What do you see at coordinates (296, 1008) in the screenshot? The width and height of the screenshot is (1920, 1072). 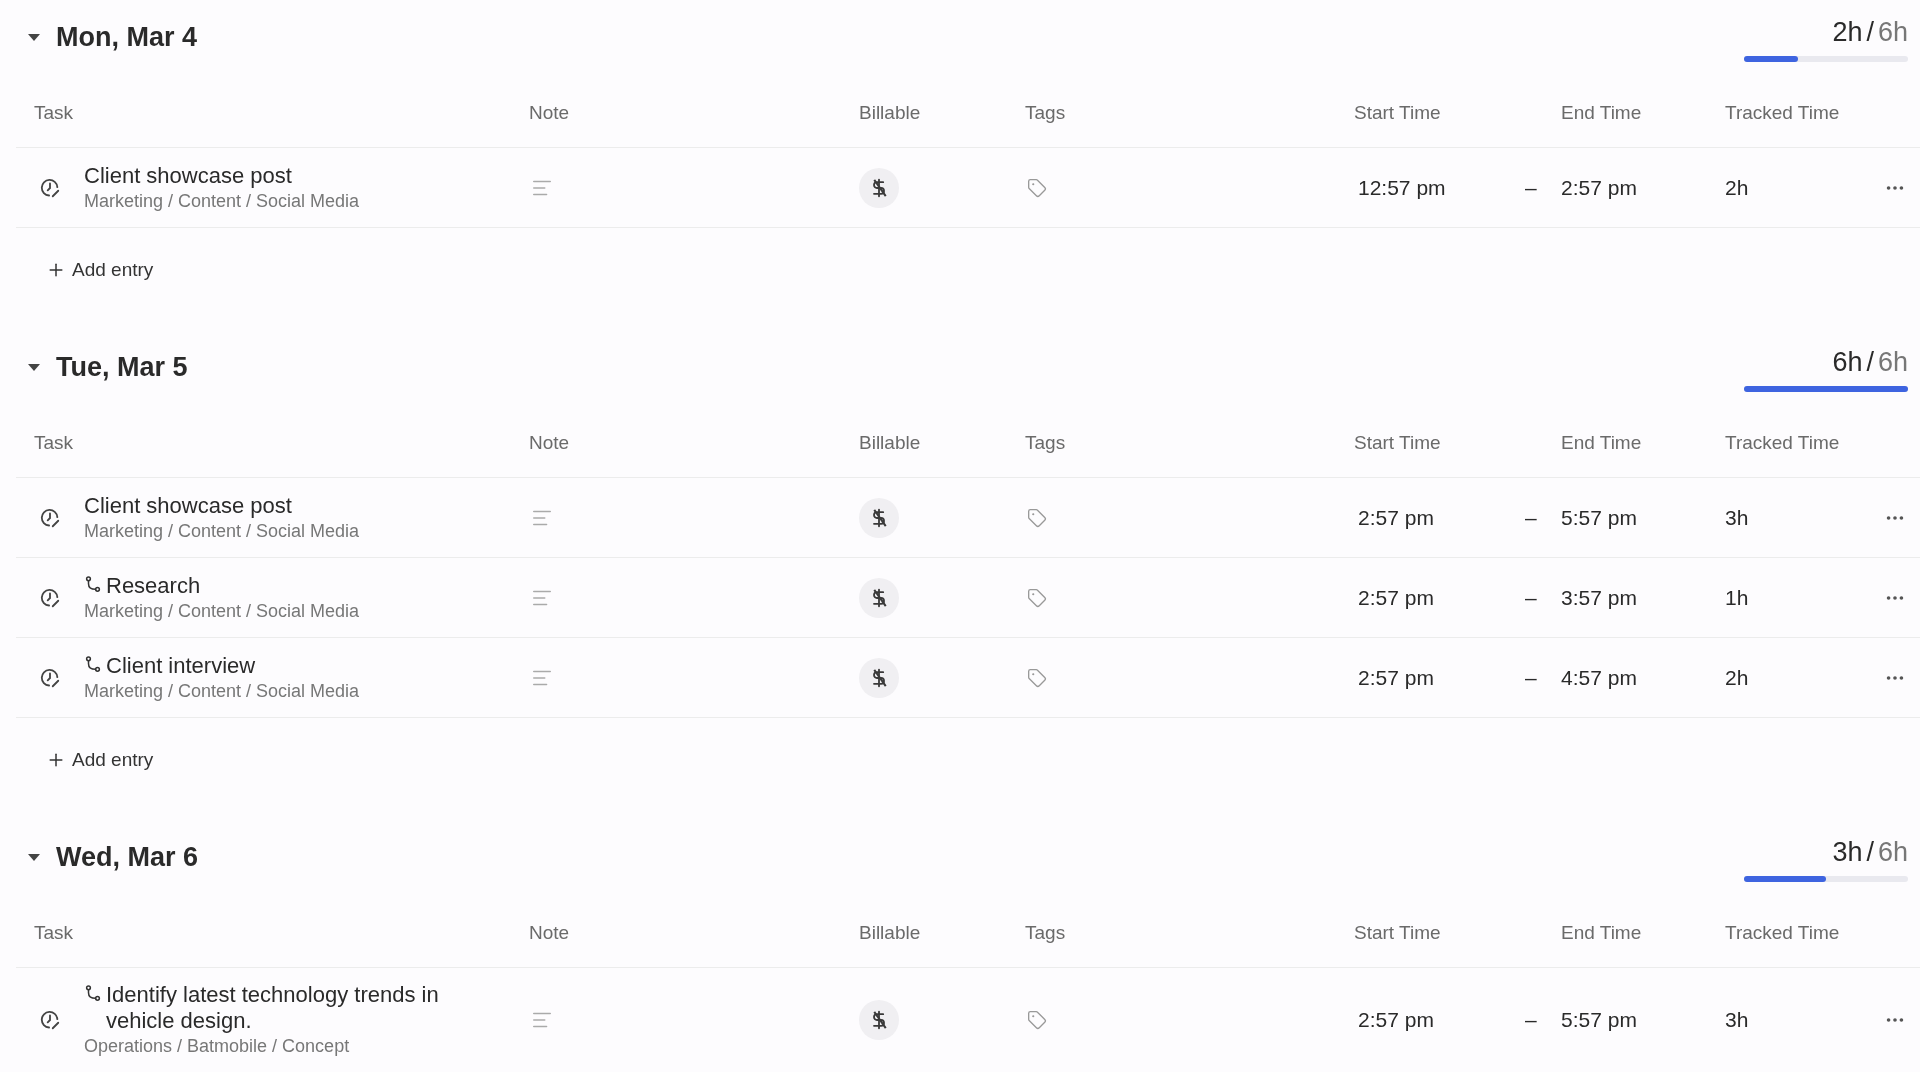 I see `task-title: Identify latest technology trends in vehicle design.` at bounding box center [296, 1008].